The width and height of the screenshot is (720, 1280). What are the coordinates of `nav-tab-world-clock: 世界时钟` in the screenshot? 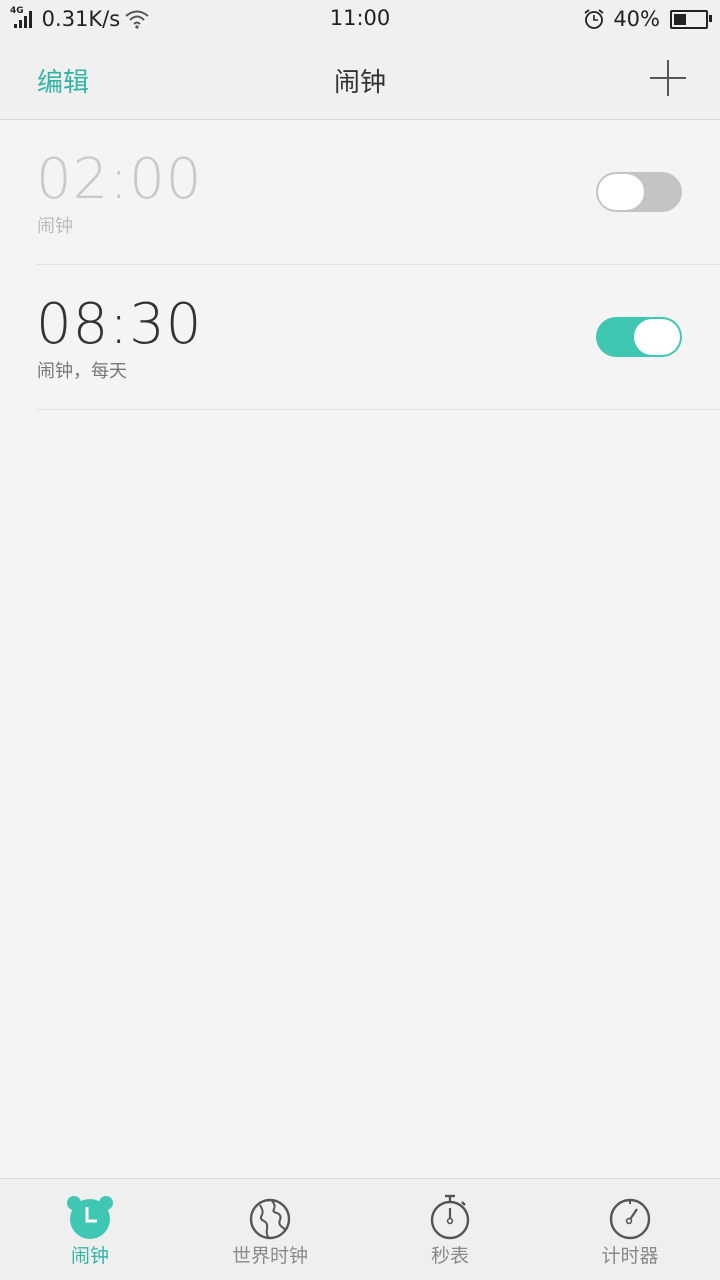 It's located at (270, 1229).